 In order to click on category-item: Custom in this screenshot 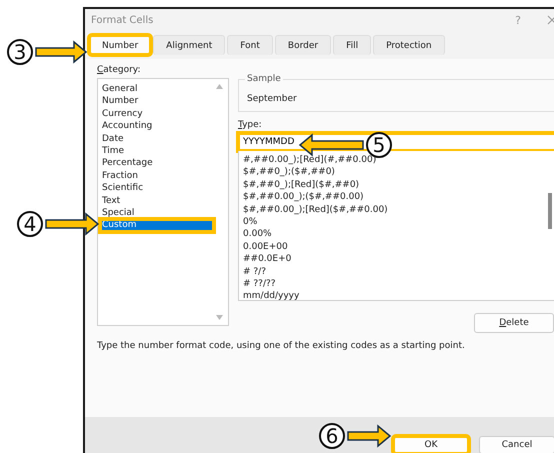, I will do `click(157, 225)`.